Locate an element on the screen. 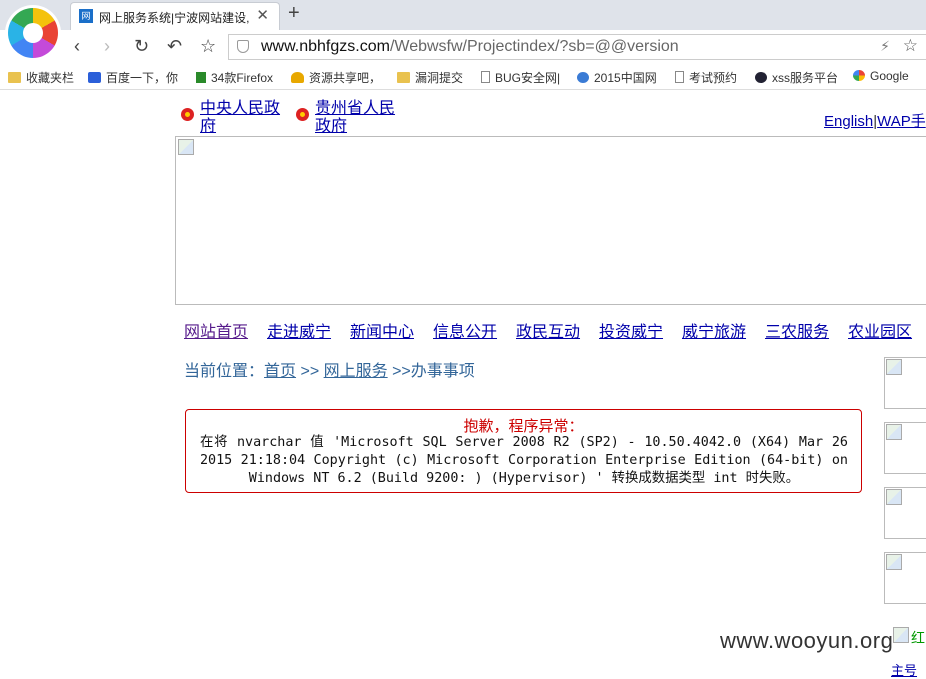 This screenshot has width=926, height=679. small-broken-image-icon is located at coordinates (901, 635).